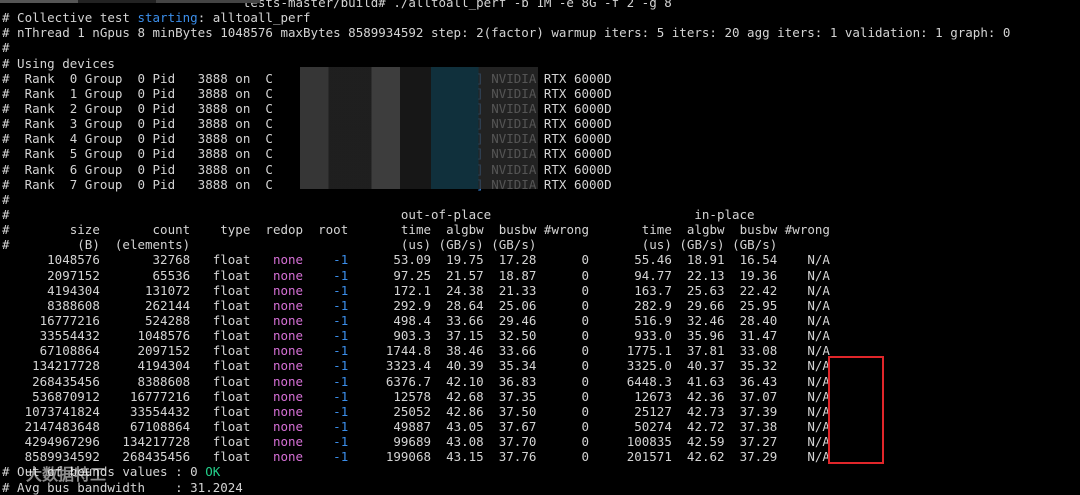 The image size is (1080, 495). What do you see at coordinates (54, 411) in the screenshot?
I see `table-cell: 1073741824` at bounding box center [54, 411].